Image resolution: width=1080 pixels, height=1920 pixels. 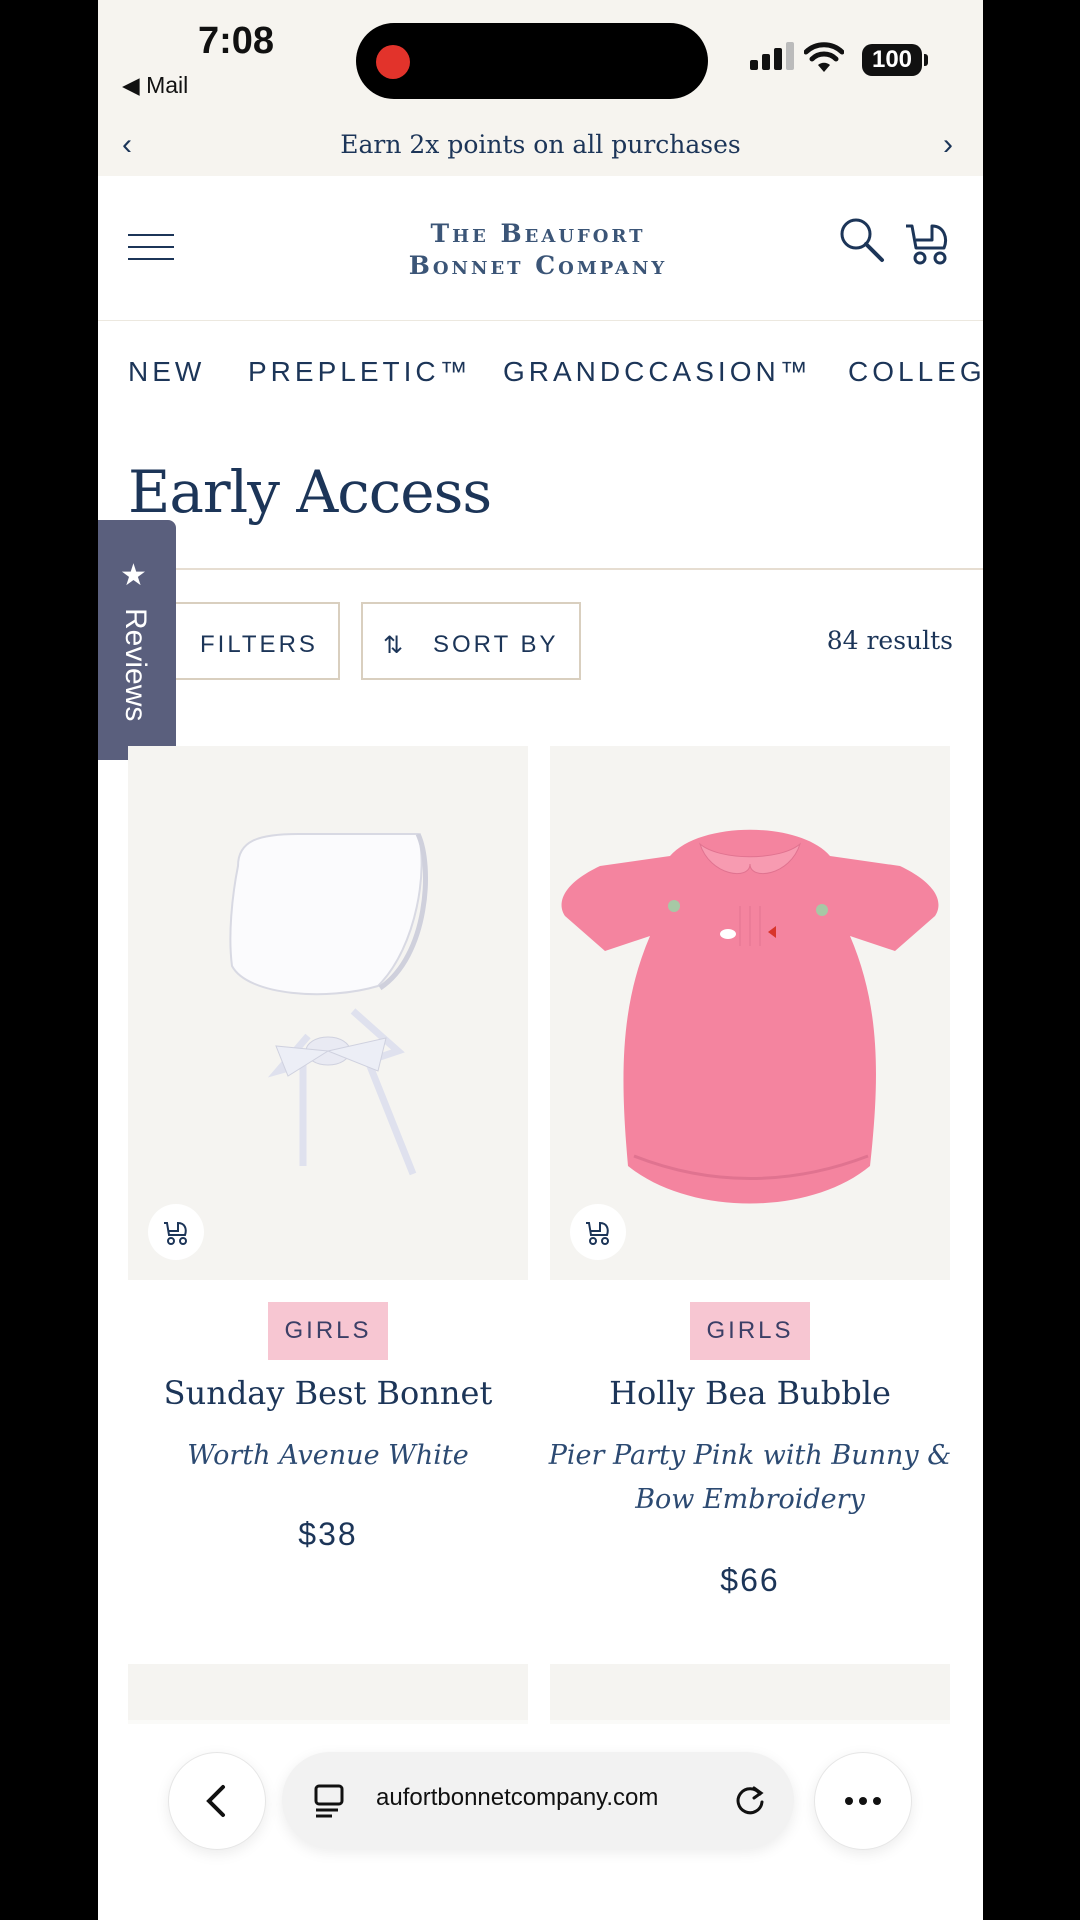 I want to click on status-time: 7:08, so click(x=236, y=41).